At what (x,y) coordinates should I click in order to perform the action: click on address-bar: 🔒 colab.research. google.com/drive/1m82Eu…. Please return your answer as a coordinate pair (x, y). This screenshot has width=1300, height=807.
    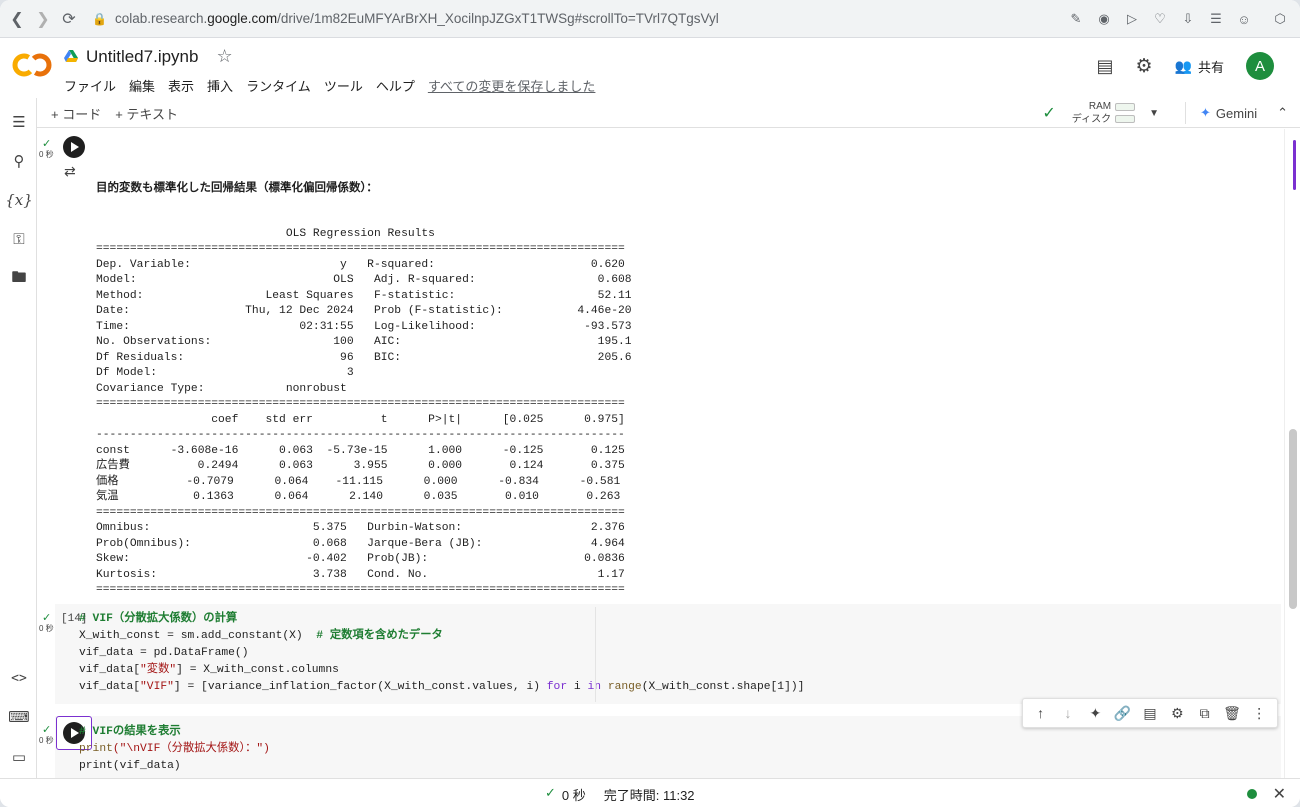
    Looking at the image, I should click on (405, 18).